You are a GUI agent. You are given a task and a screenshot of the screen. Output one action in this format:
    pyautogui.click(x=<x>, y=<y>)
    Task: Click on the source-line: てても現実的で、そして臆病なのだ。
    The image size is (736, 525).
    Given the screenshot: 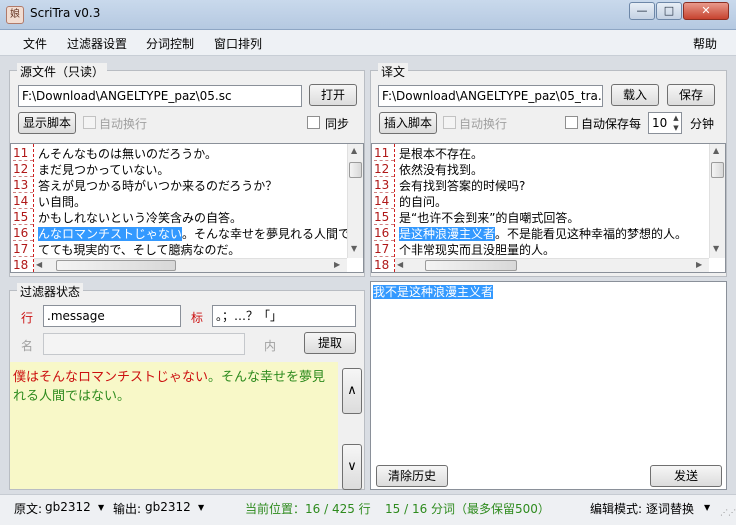 What is the action you would take?
    pyautogui.click(x=139, y=250)
    